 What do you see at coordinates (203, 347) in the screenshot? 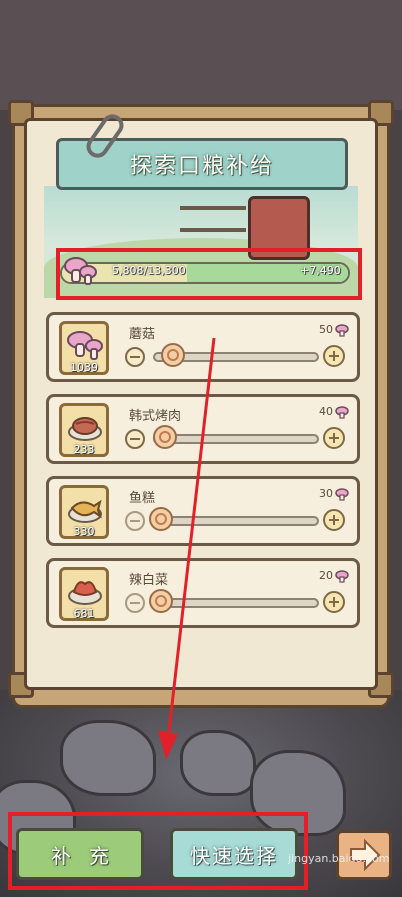
I see `list-item: 1039 蘑菇 50` at bounding box center [203, 347].